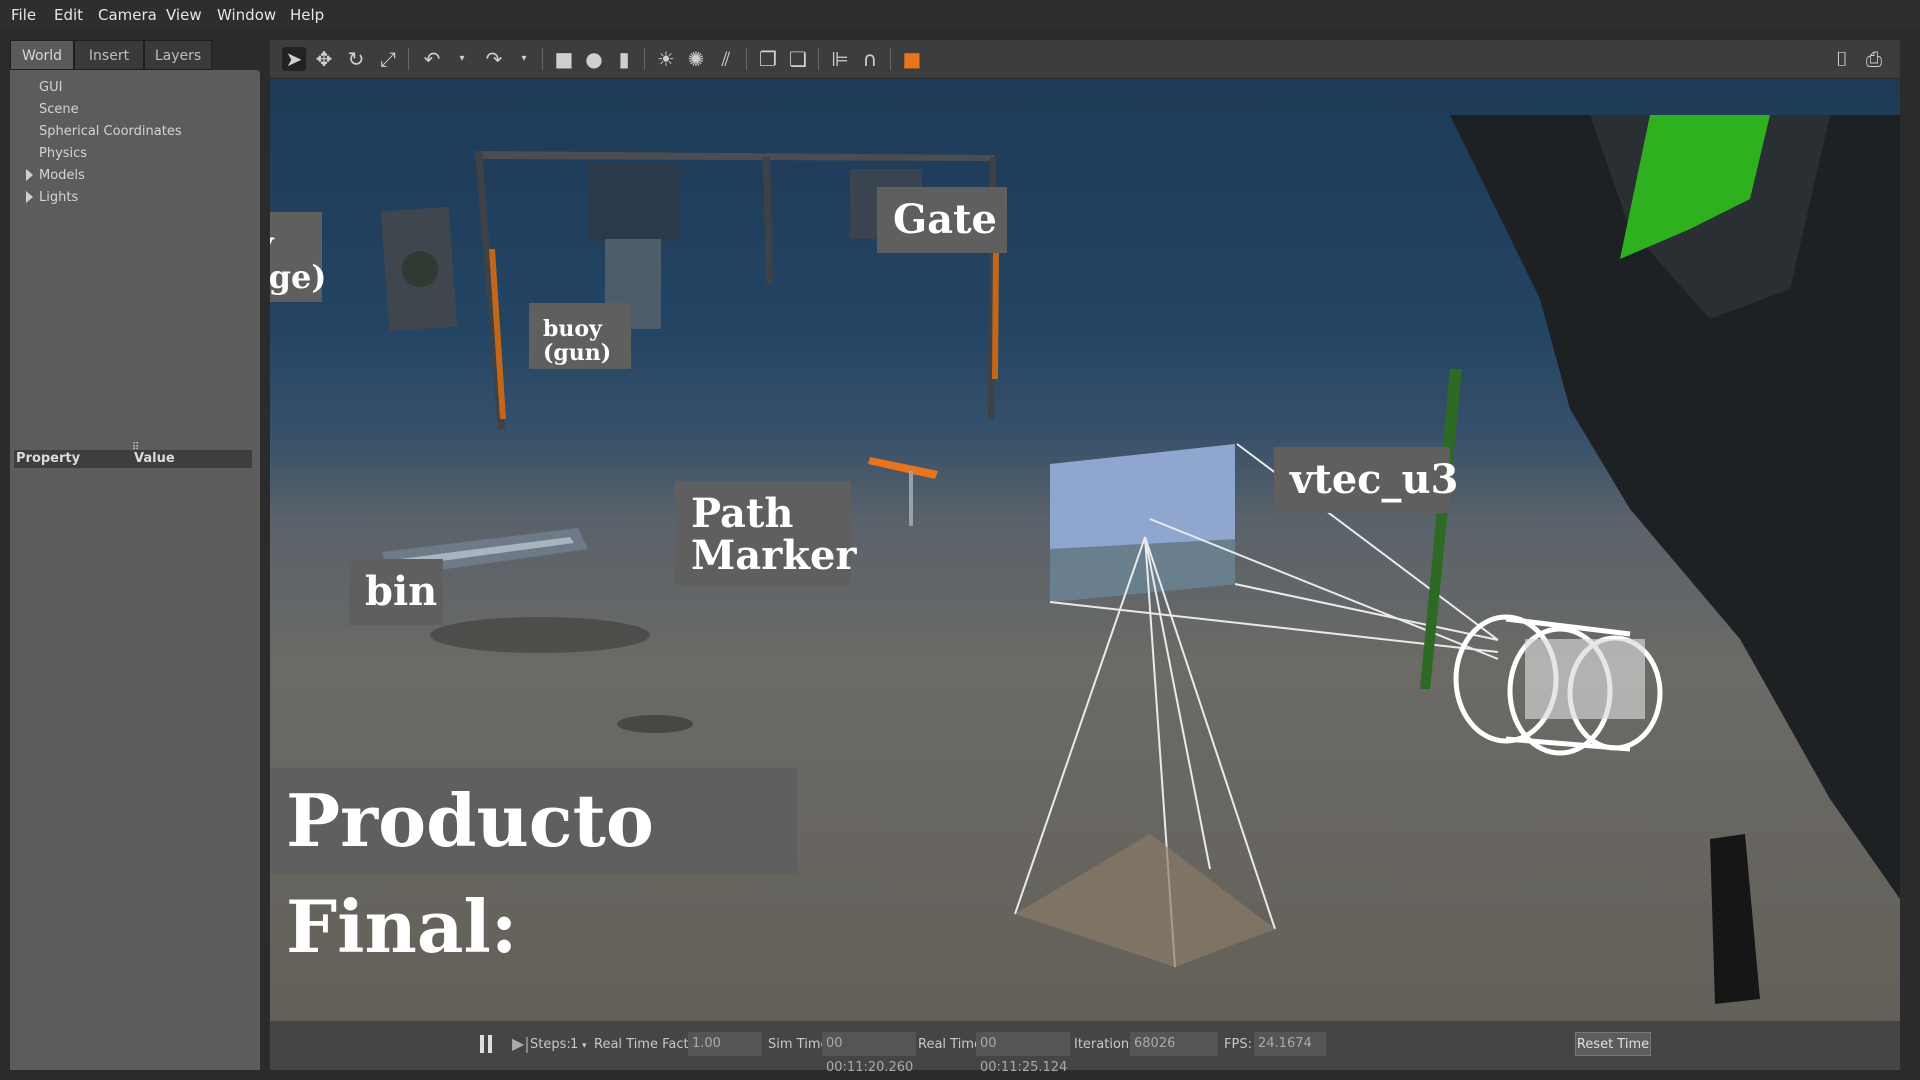 Image resolution: width=1920 pixels, height=1080 pixels. What do you see at coordinates (564, 59) in the screenshot?
I see `box-icon: ■` at bounding box center [564, 59].